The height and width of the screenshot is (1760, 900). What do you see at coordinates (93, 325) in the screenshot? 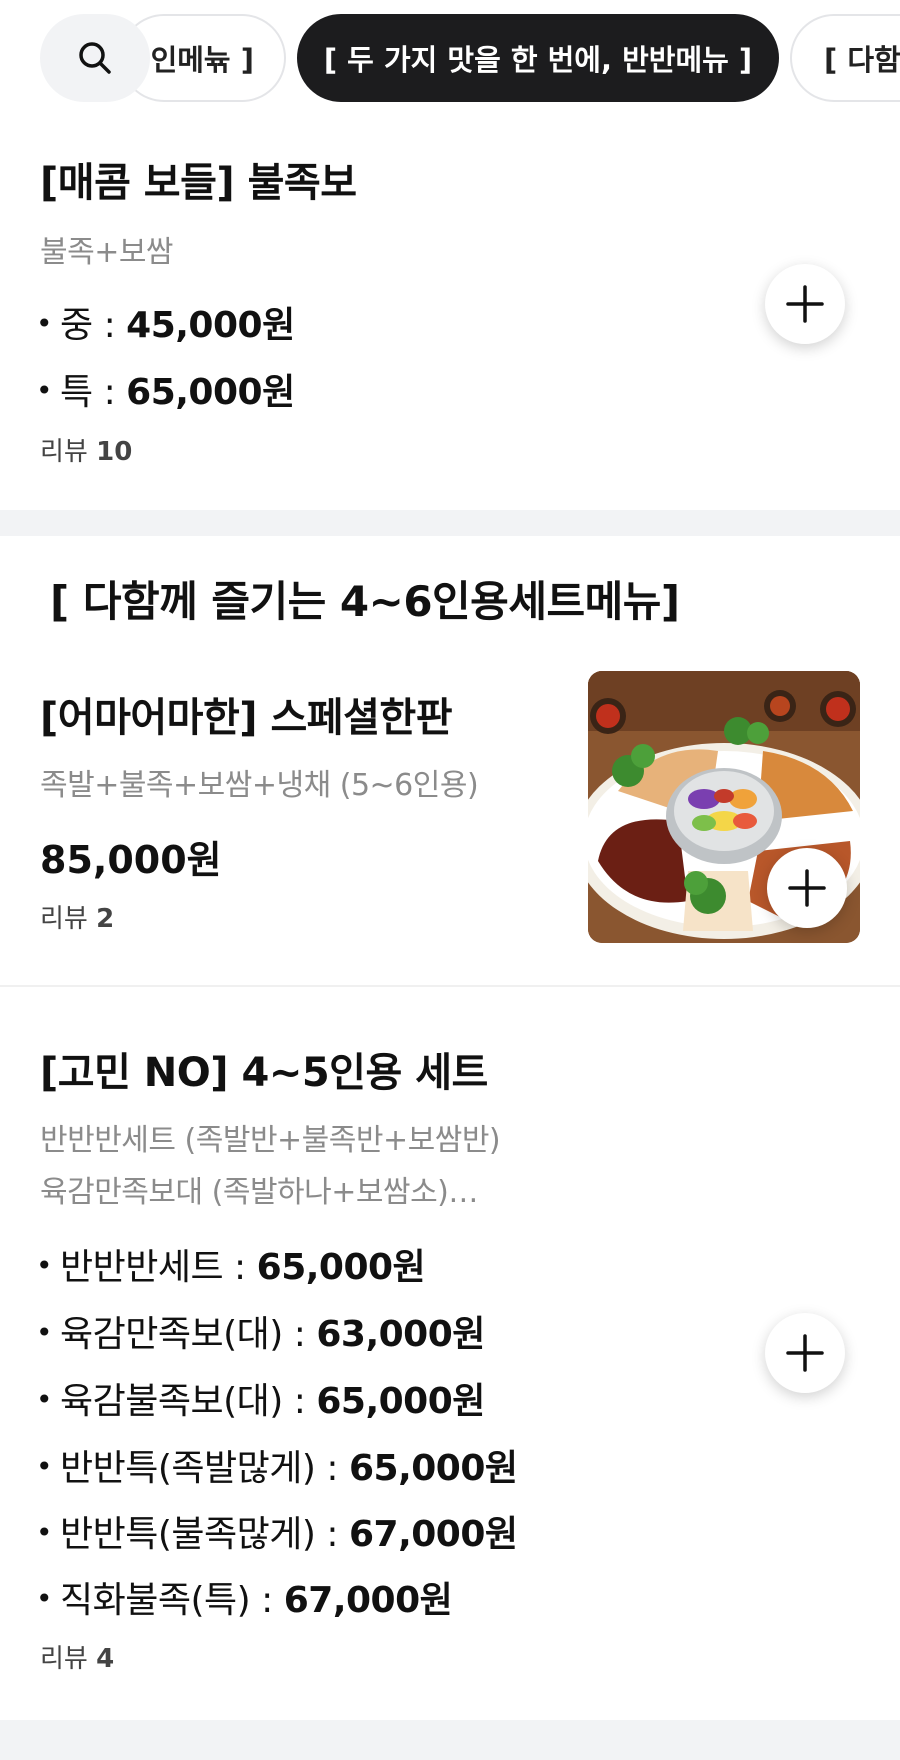
I see `price-option-label: 중 :` at bounding box center [93, 325].